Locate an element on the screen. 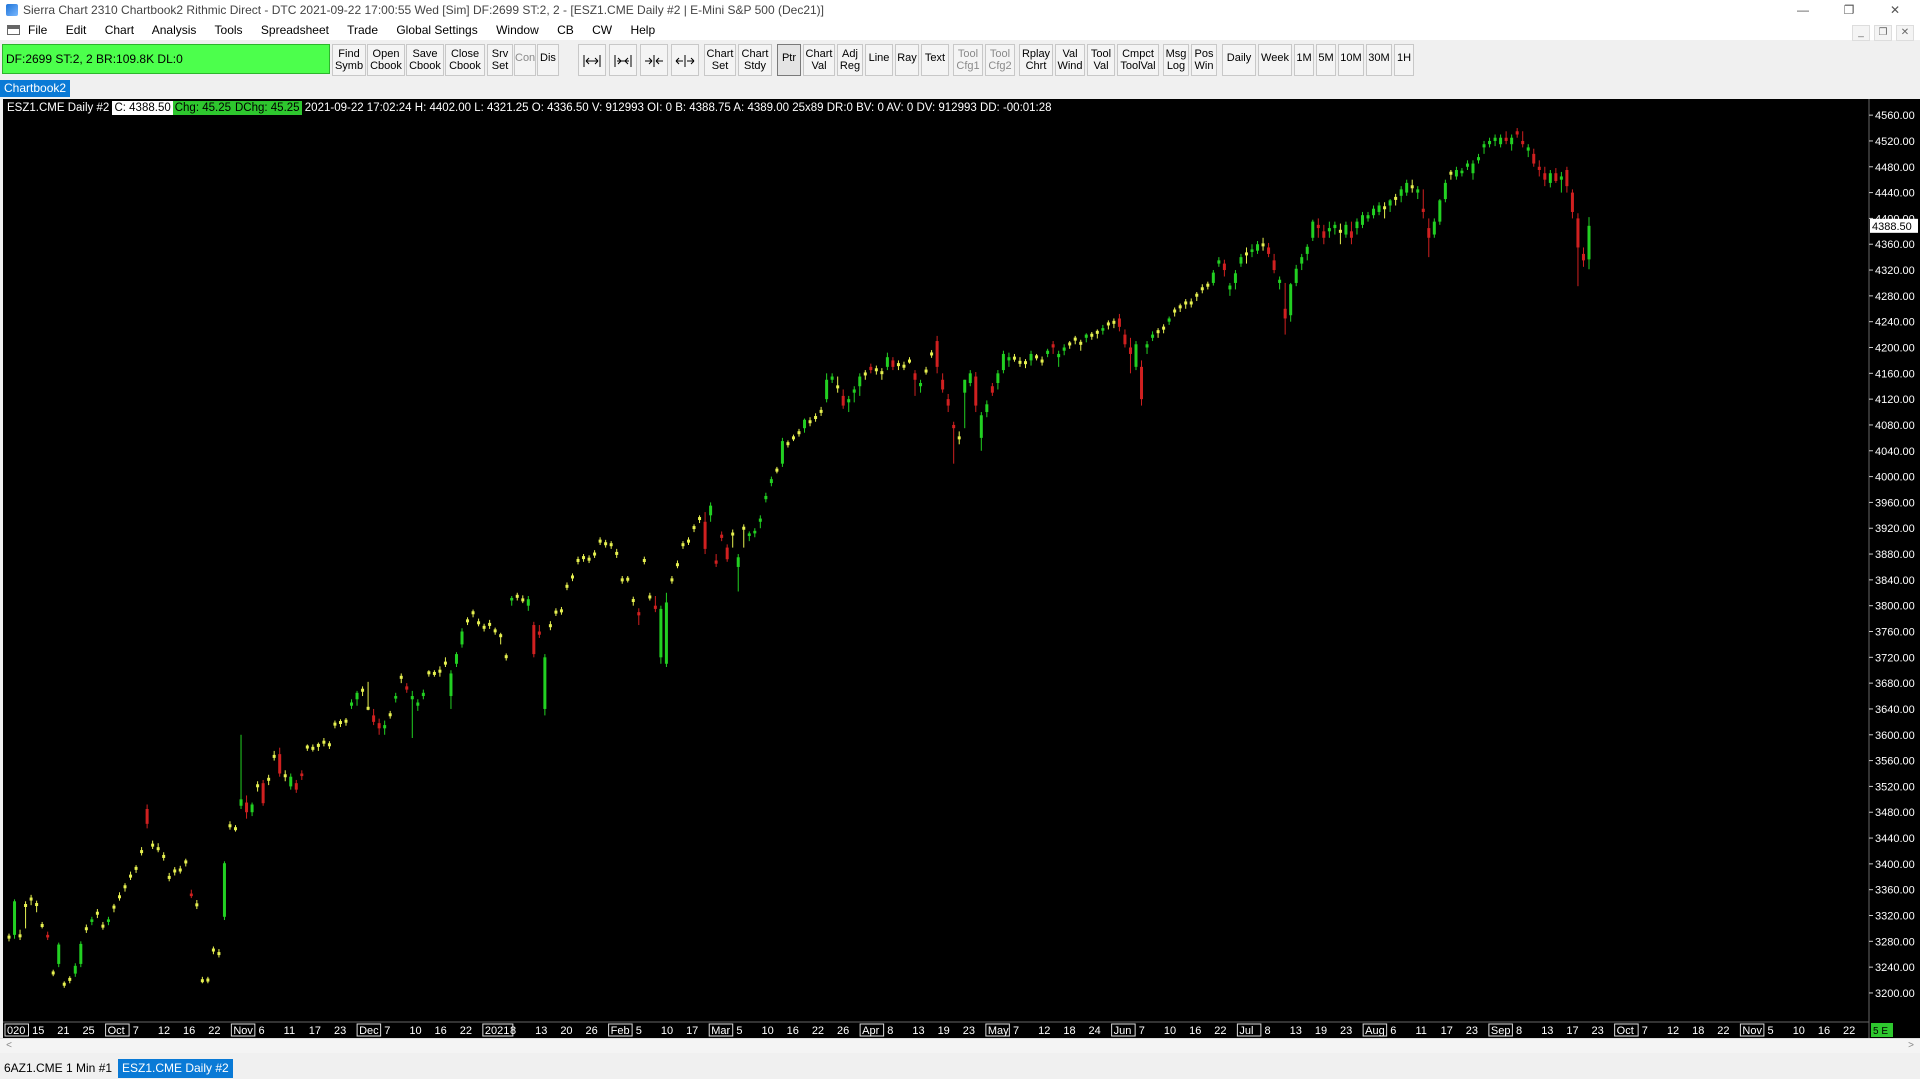  compact-toolvalues-button: Cmpct ToolVal is located at coordinates (1138, 60).